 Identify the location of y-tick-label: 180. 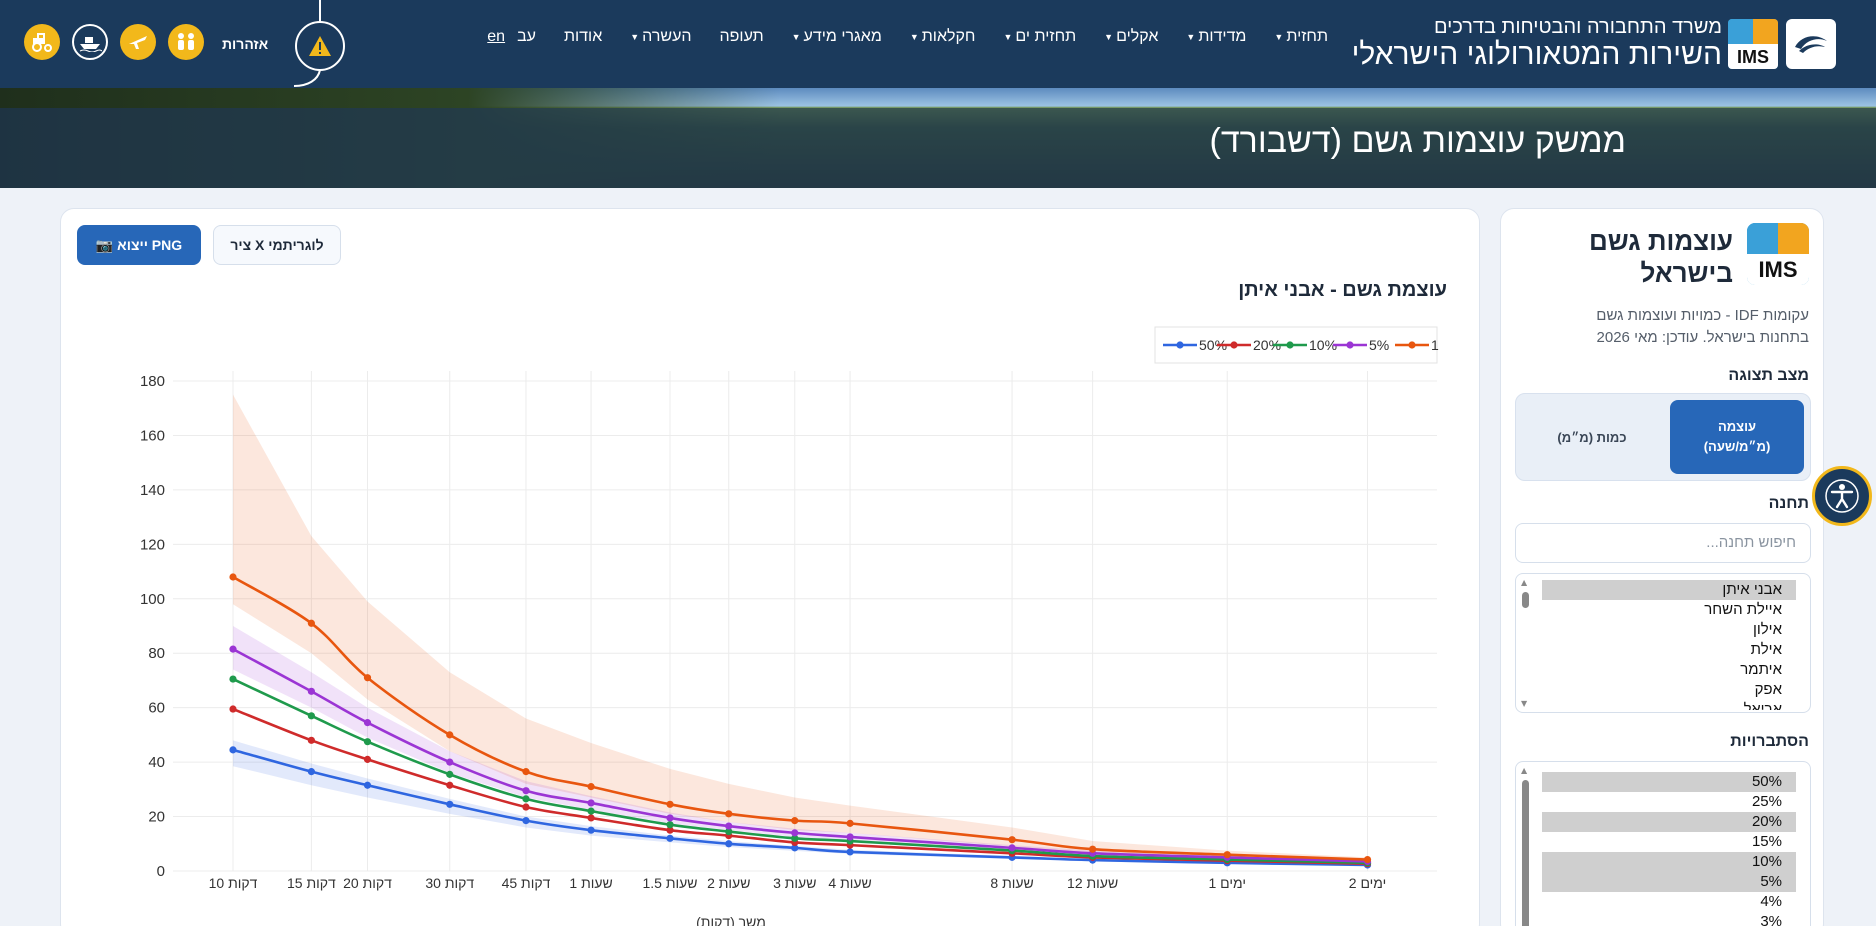
(152, 381).